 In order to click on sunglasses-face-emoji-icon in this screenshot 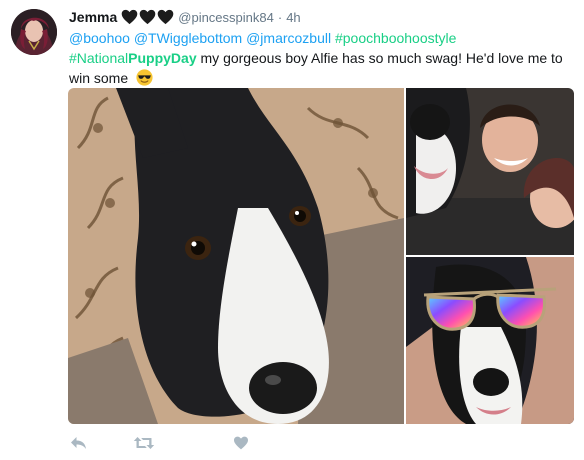, I will do `click(144, 77)`.